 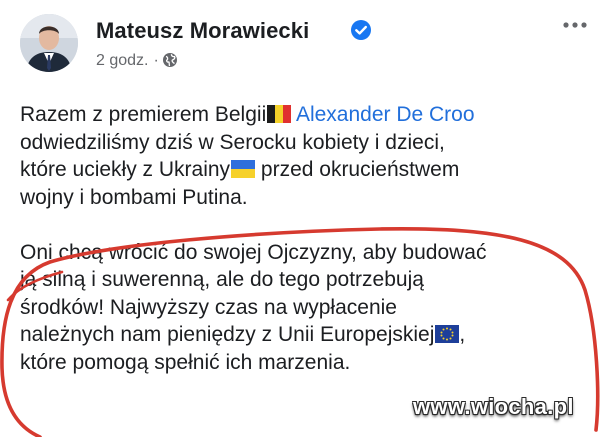 What do you see at coordinates (49, 43) in the screenshot?
I see `author-avatar` at bounding box center [49, 43].